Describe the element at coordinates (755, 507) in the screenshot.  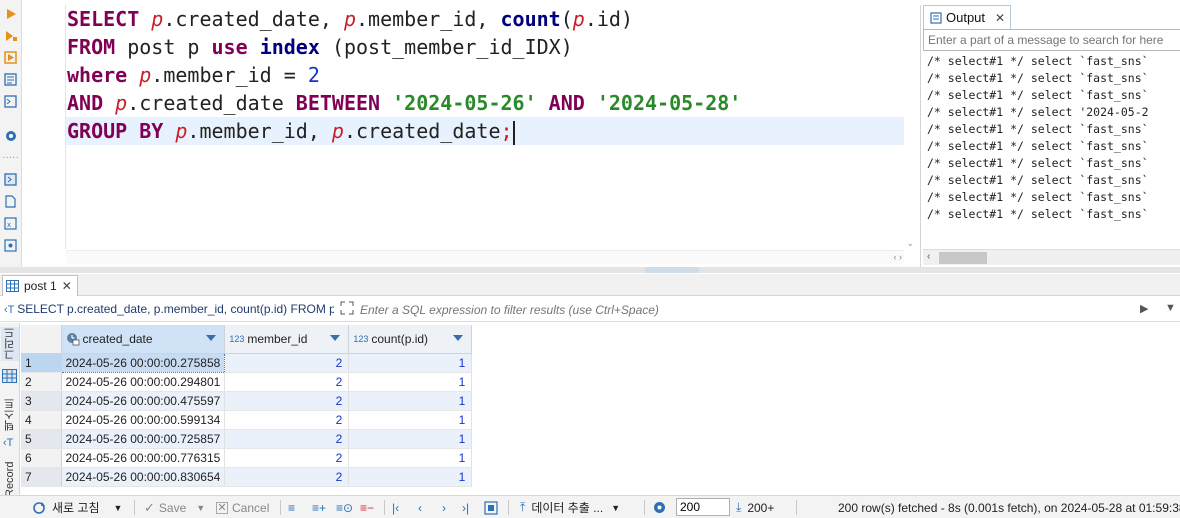
I see `fetch-next-page-button: ⤓ 200+` at that location.